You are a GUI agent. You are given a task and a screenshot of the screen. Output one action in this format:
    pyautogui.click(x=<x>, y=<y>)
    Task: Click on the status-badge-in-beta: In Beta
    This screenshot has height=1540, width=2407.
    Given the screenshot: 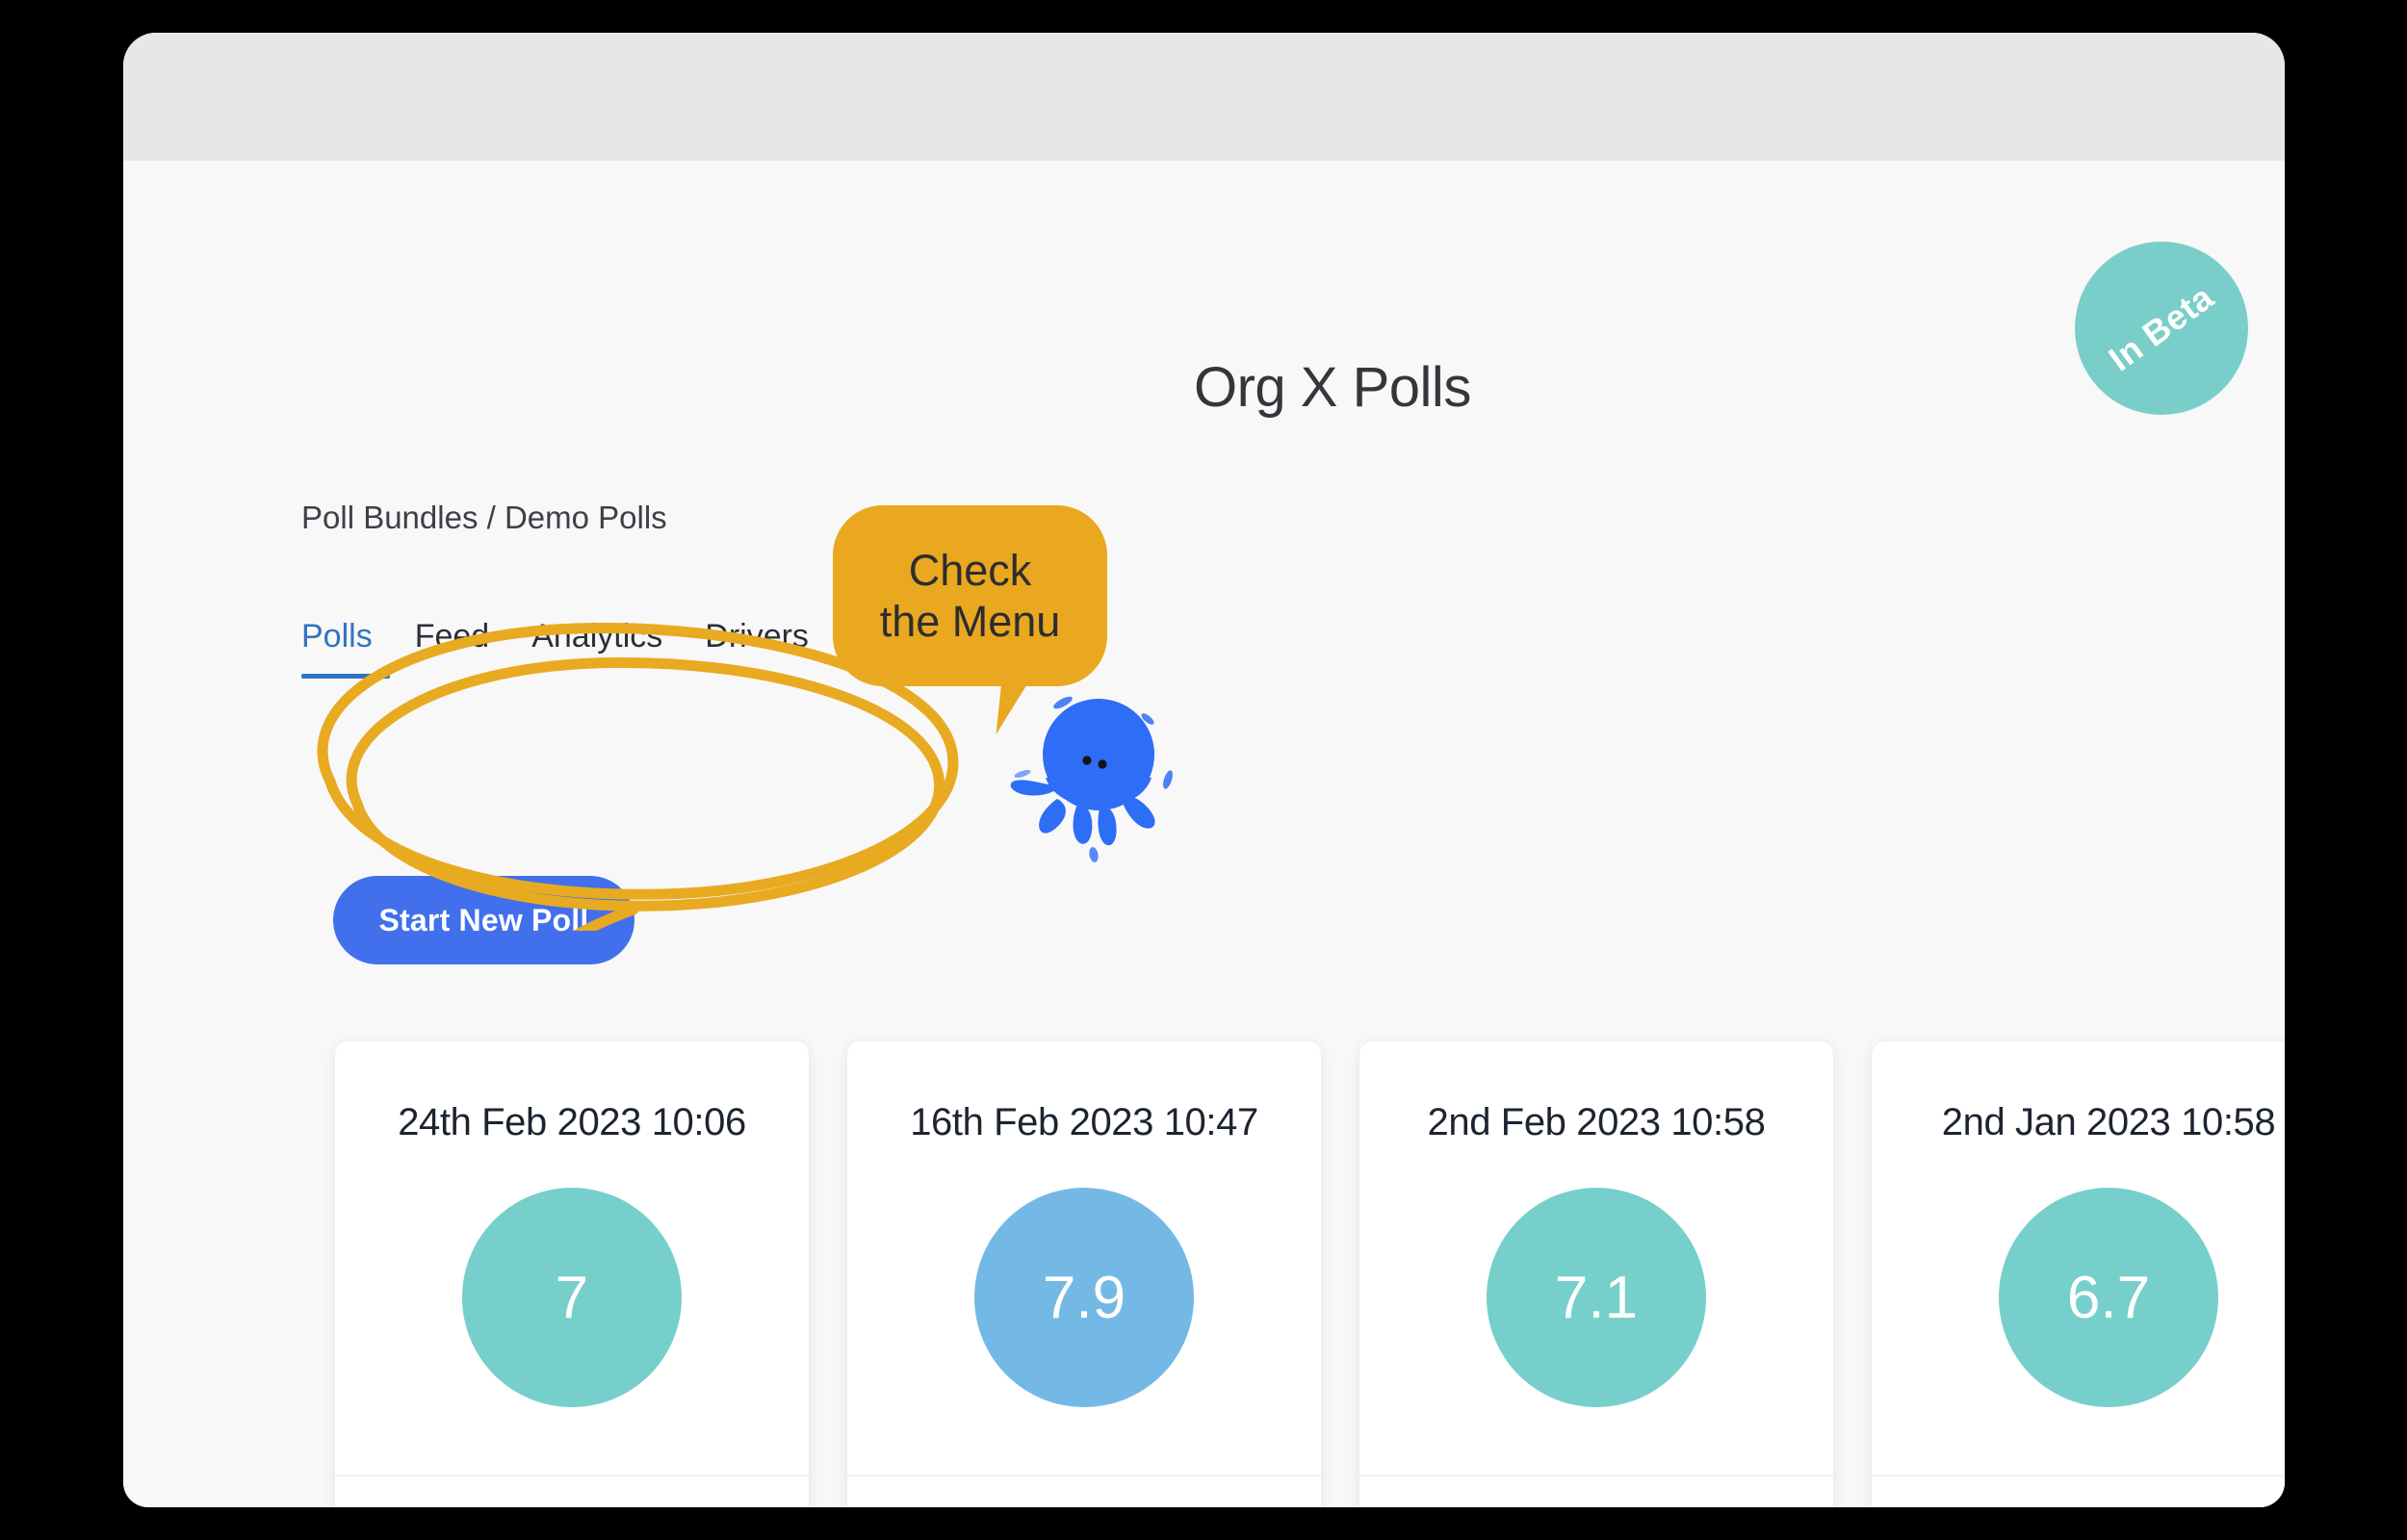 What is the action you would take?
    pyautogui.click(x=2161, y=328)
    